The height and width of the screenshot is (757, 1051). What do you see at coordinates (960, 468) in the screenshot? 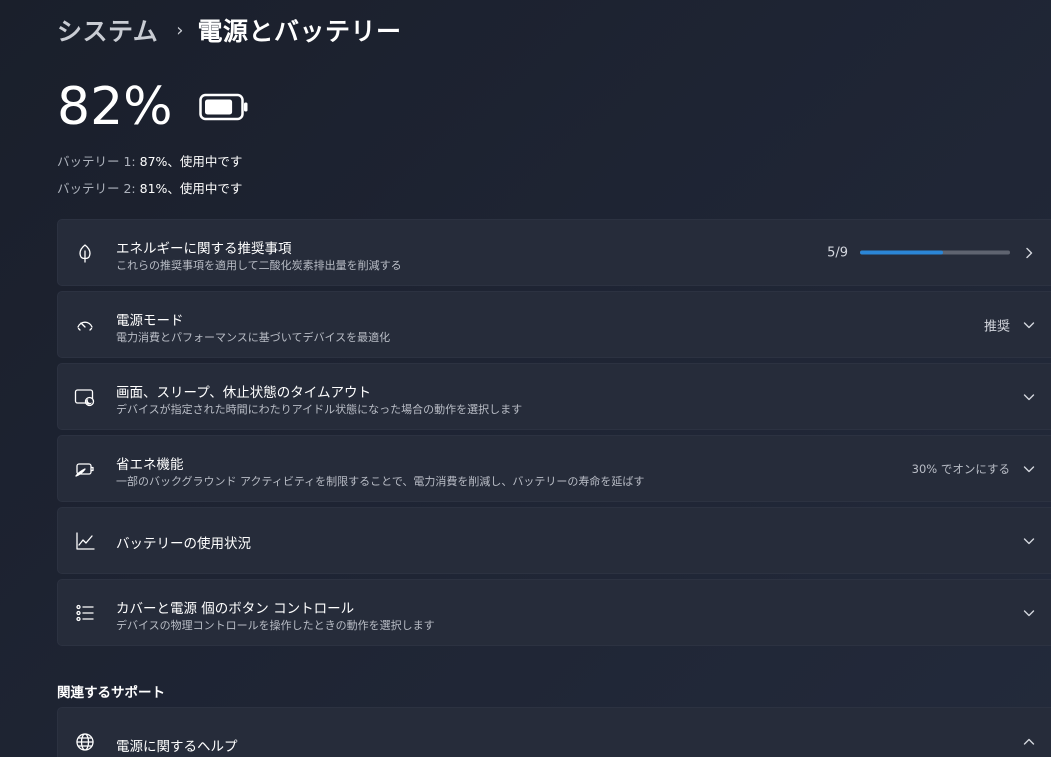
I see `battery-saver-value: 30% でオンにする` at bounding box center [960, 468].